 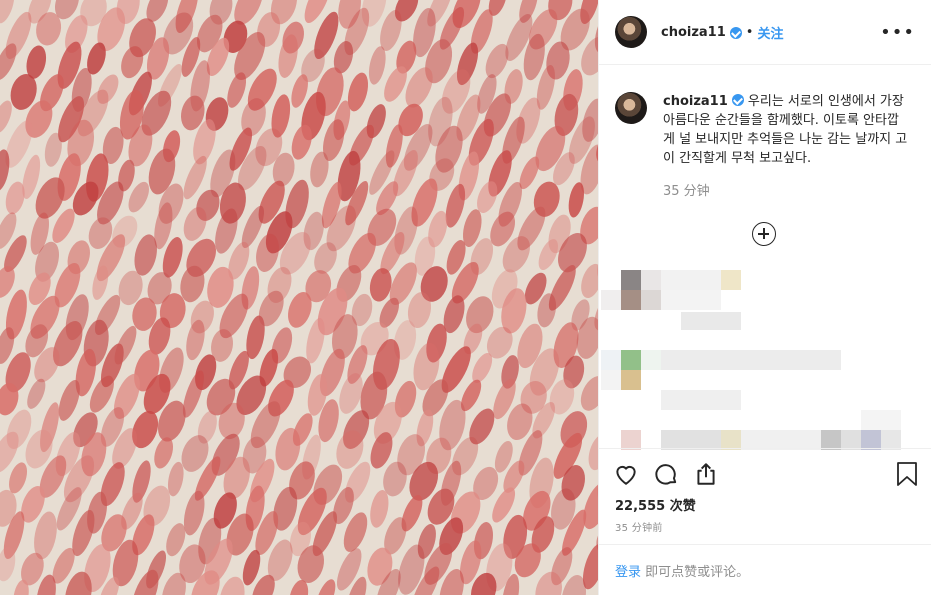 What do you see at coordinates (631, 32) in the screenshot?
I see `avatar` at bounding box center [631, 32].